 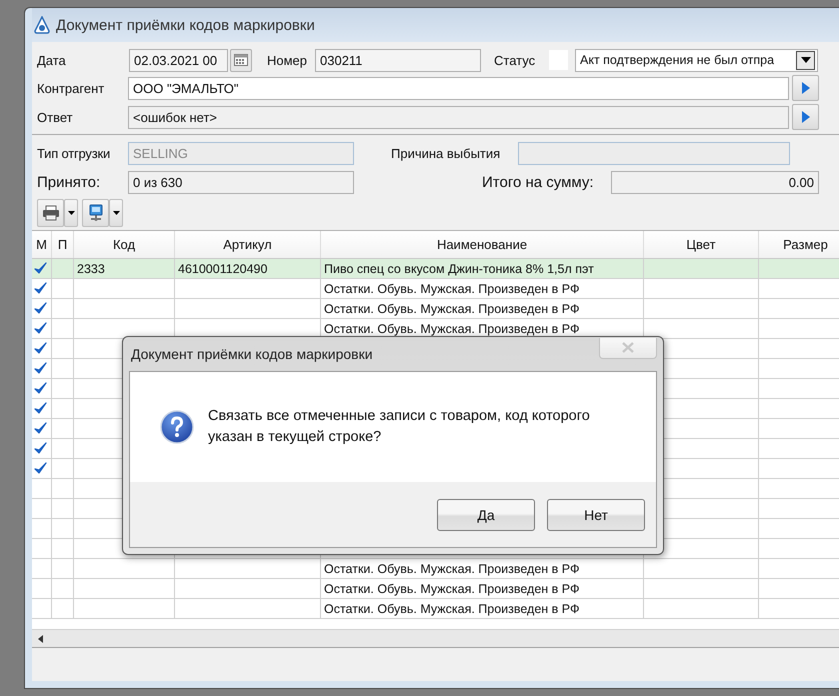 I want to click on field-label: Причина выбытия, so click(x=446, y=153).